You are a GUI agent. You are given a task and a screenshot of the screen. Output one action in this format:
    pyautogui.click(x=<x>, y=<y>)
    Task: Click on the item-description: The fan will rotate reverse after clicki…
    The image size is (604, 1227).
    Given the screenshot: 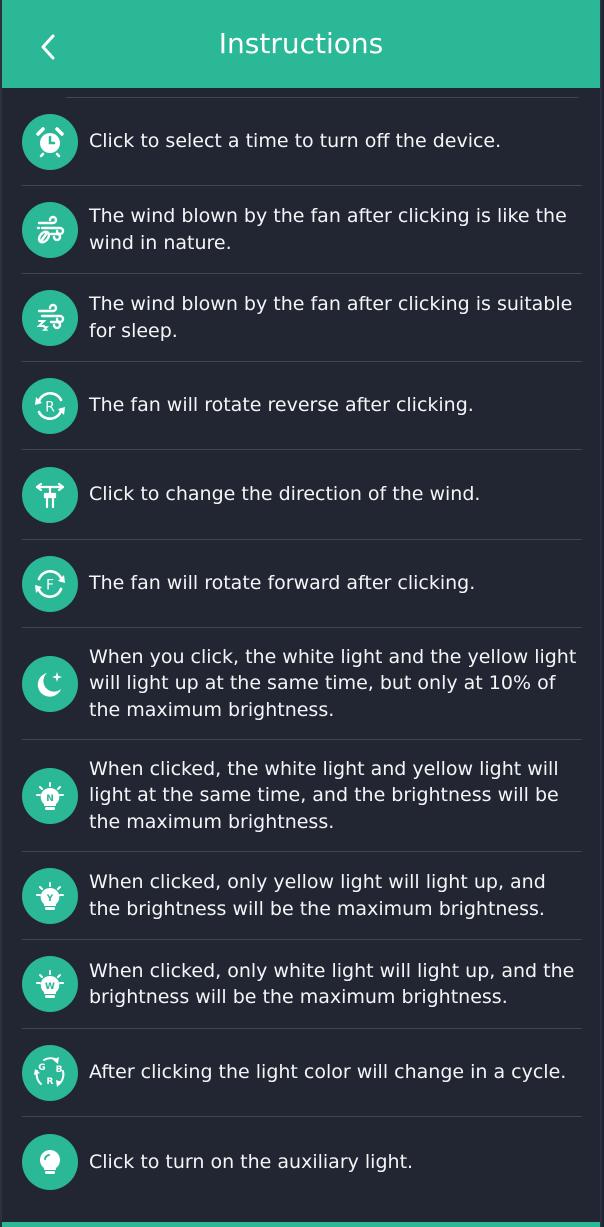 What is the action you would take?
    pyautogui.click(x=281, y=405)
    